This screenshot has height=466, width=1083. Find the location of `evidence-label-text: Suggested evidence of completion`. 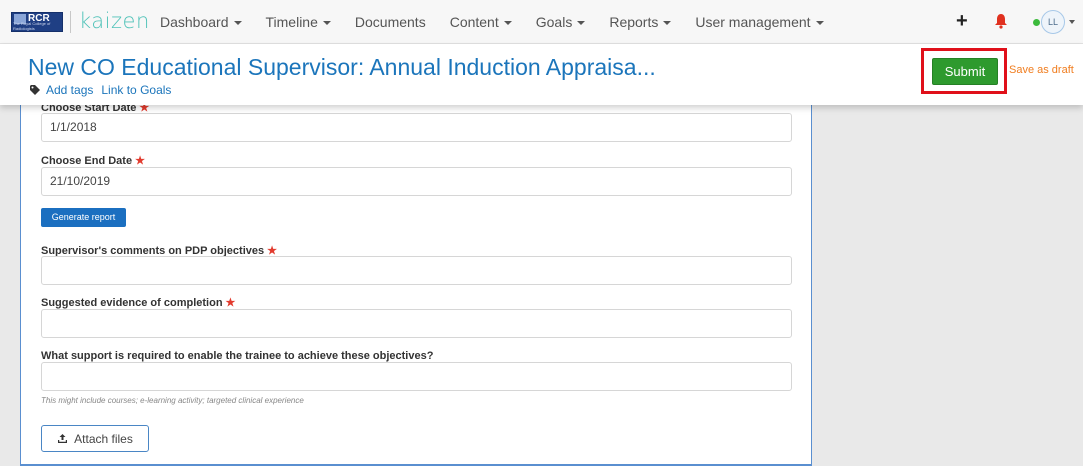

evidence-label-text: Suggested evidence of completion is located at coordinates (132, 303).